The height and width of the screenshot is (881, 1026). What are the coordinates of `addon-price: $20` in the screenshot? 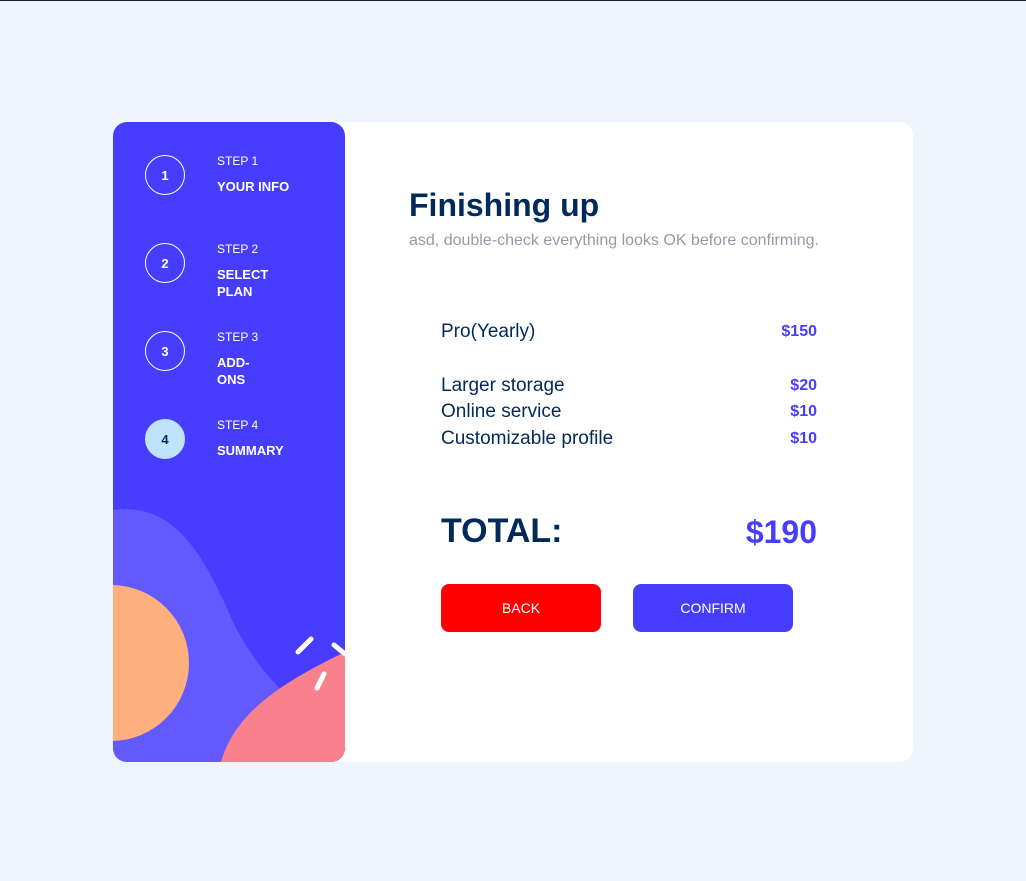 It's located at (803, 385).